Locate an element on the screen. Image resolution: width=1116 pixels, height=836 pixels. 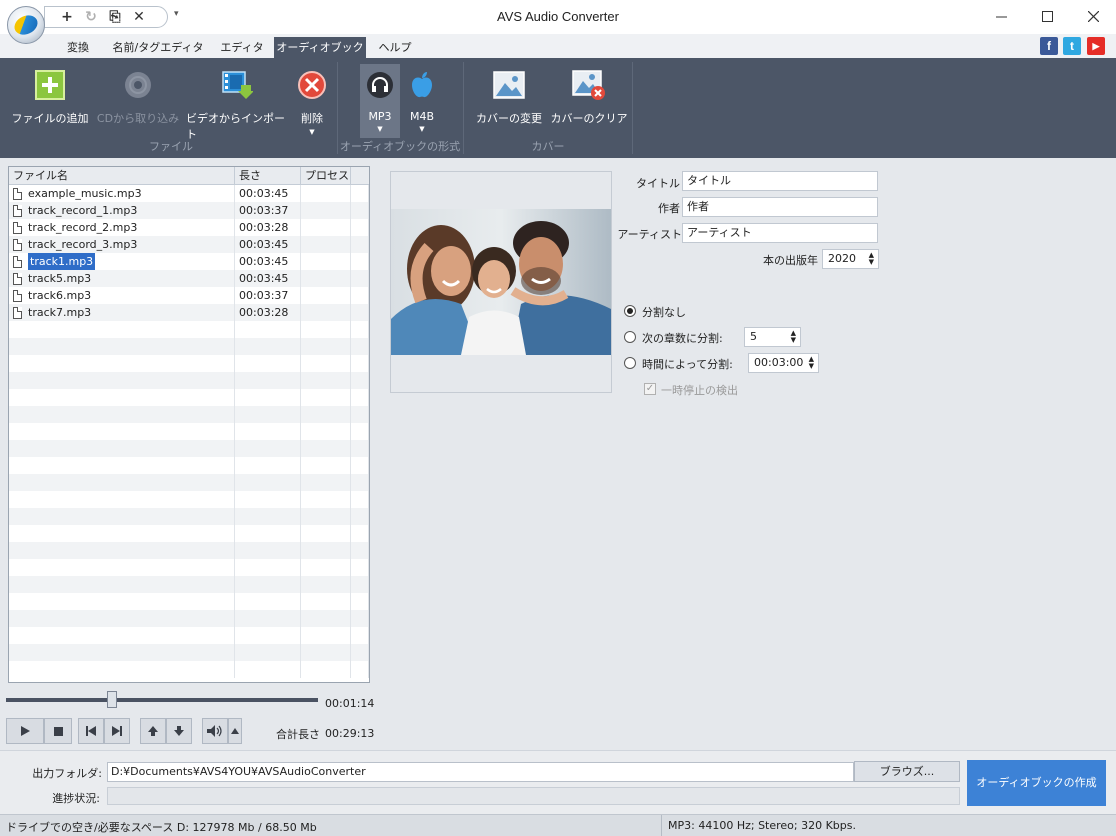
total-length-label: 合計長さ is located at coordinates (298, 734).